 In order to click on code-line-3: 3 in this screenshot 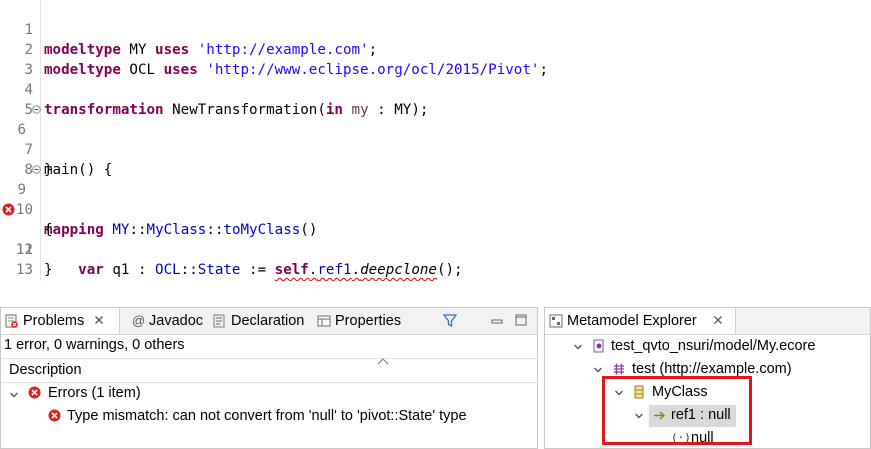, I will do `click(435, 59)`.